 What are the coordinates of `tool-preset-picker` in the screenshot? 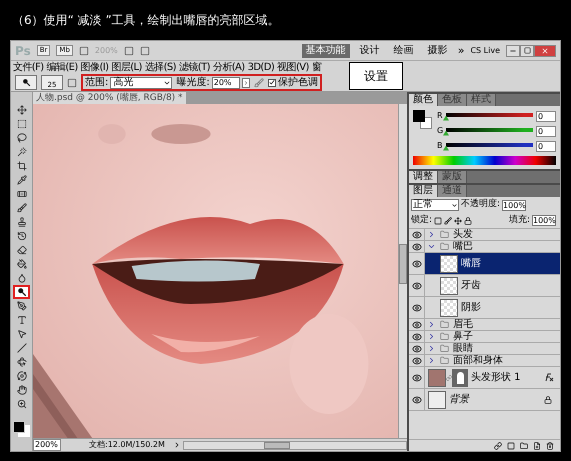 It's located at (26, 82).